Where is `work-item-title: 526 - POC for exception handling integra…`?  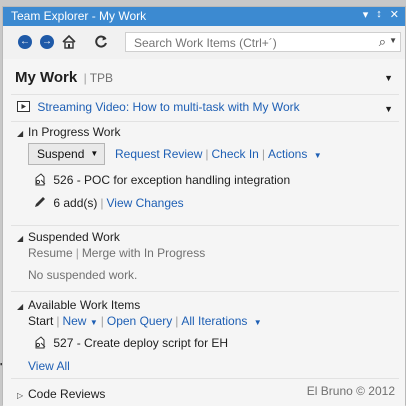 work-item-title: 526 - POC for exception handling integra… is located at coordinates (172, 180).